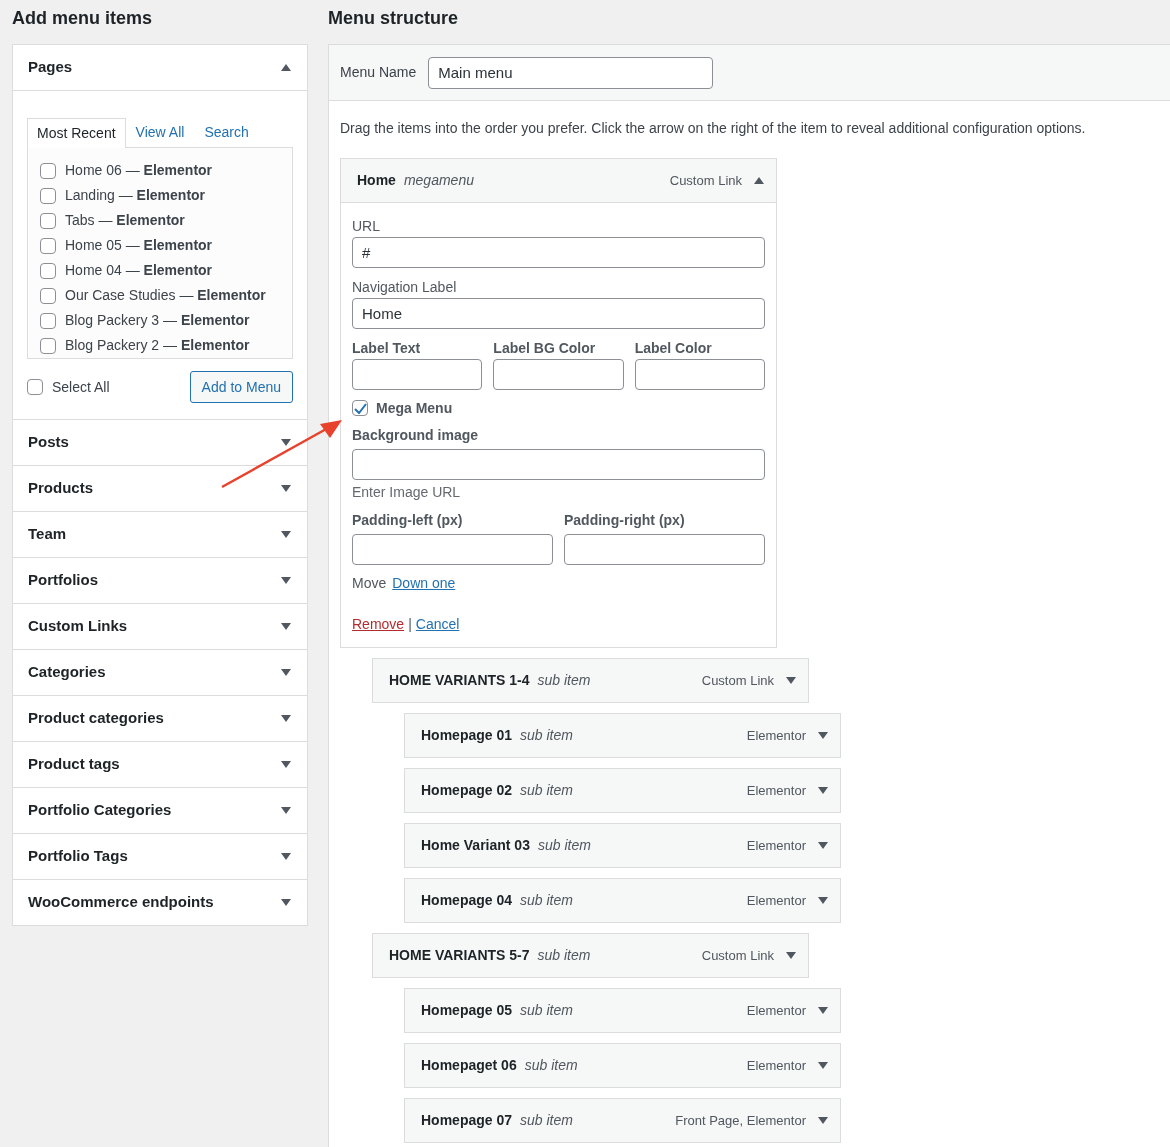 Image resolution: width=1170 pixels, height=1147 pixels. What do you see at coordinates (424, 583) in the screenshot?
I see `move-down-link: Down one` at bounding box center [424, 583].